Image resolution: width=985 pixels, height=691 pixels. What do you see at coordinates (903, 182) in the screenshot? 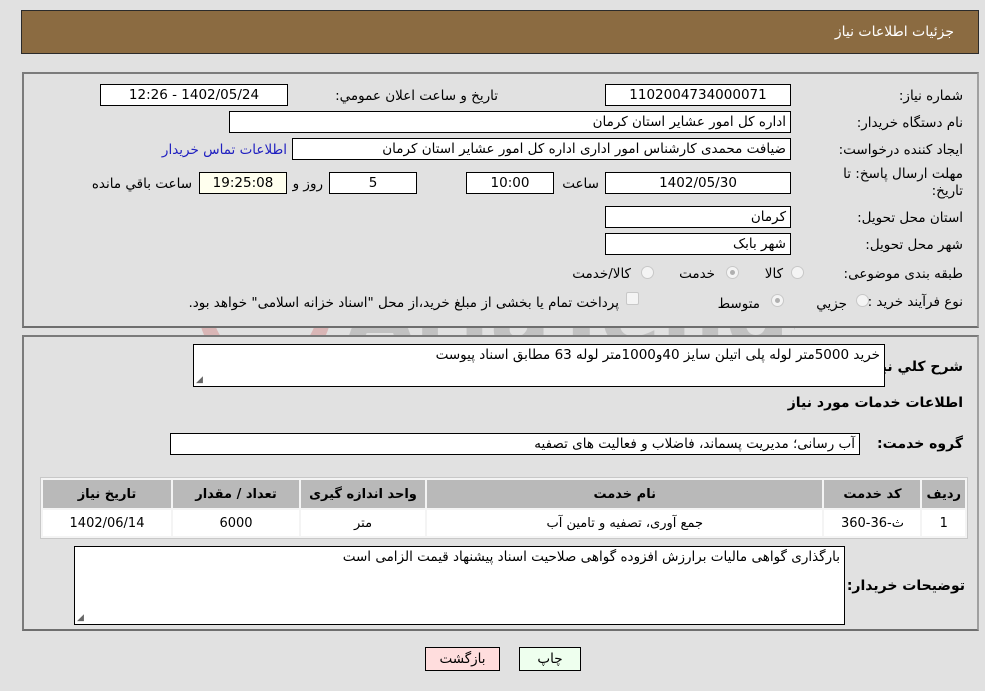
I see `deadline-label: مهلت ارسال پاسخ: تا تاریخ:` at bounding box center [903, 182].